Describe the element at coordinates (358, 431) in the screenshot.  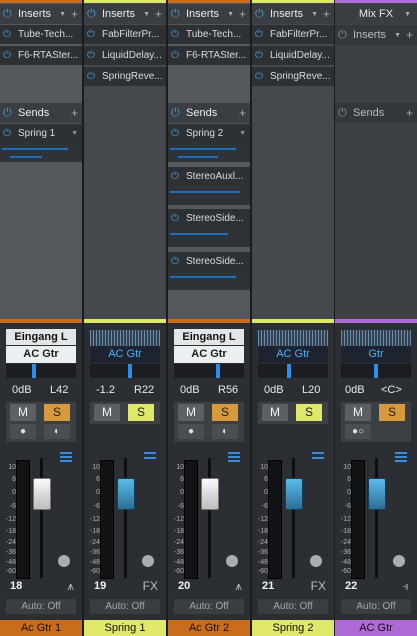
I see `link-button: ●○` at that location.